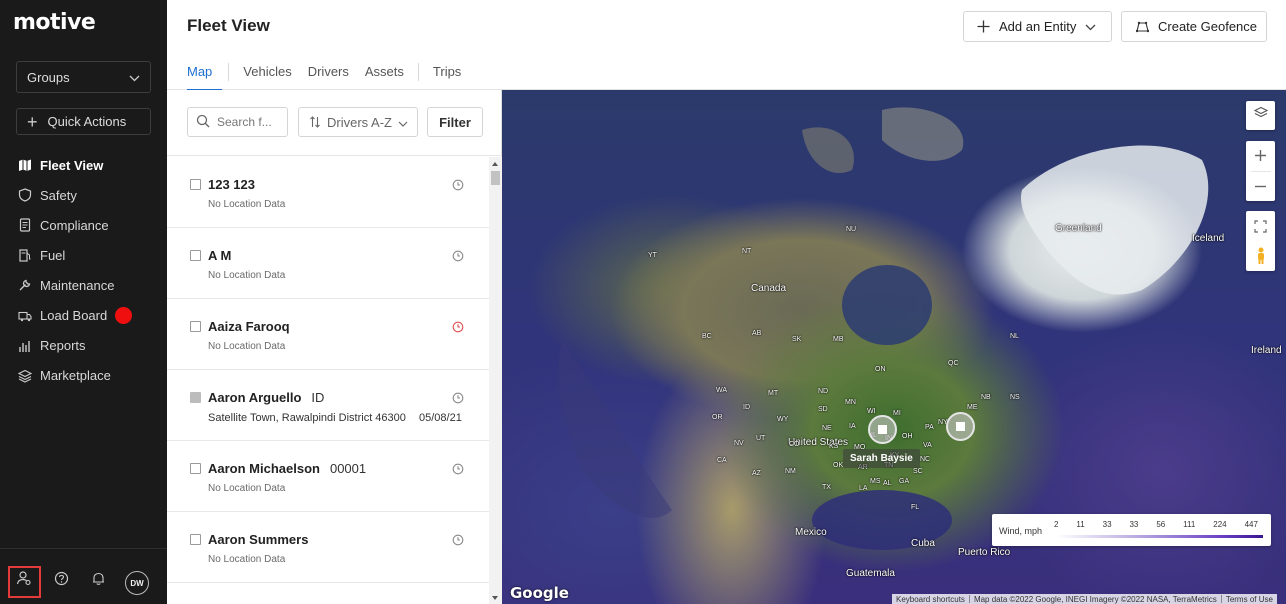 This screenshot has height=604, width=1286. Describe the element at coordinates (927, 445) in the screenshot. I see `map-label-va: VA` at that location.